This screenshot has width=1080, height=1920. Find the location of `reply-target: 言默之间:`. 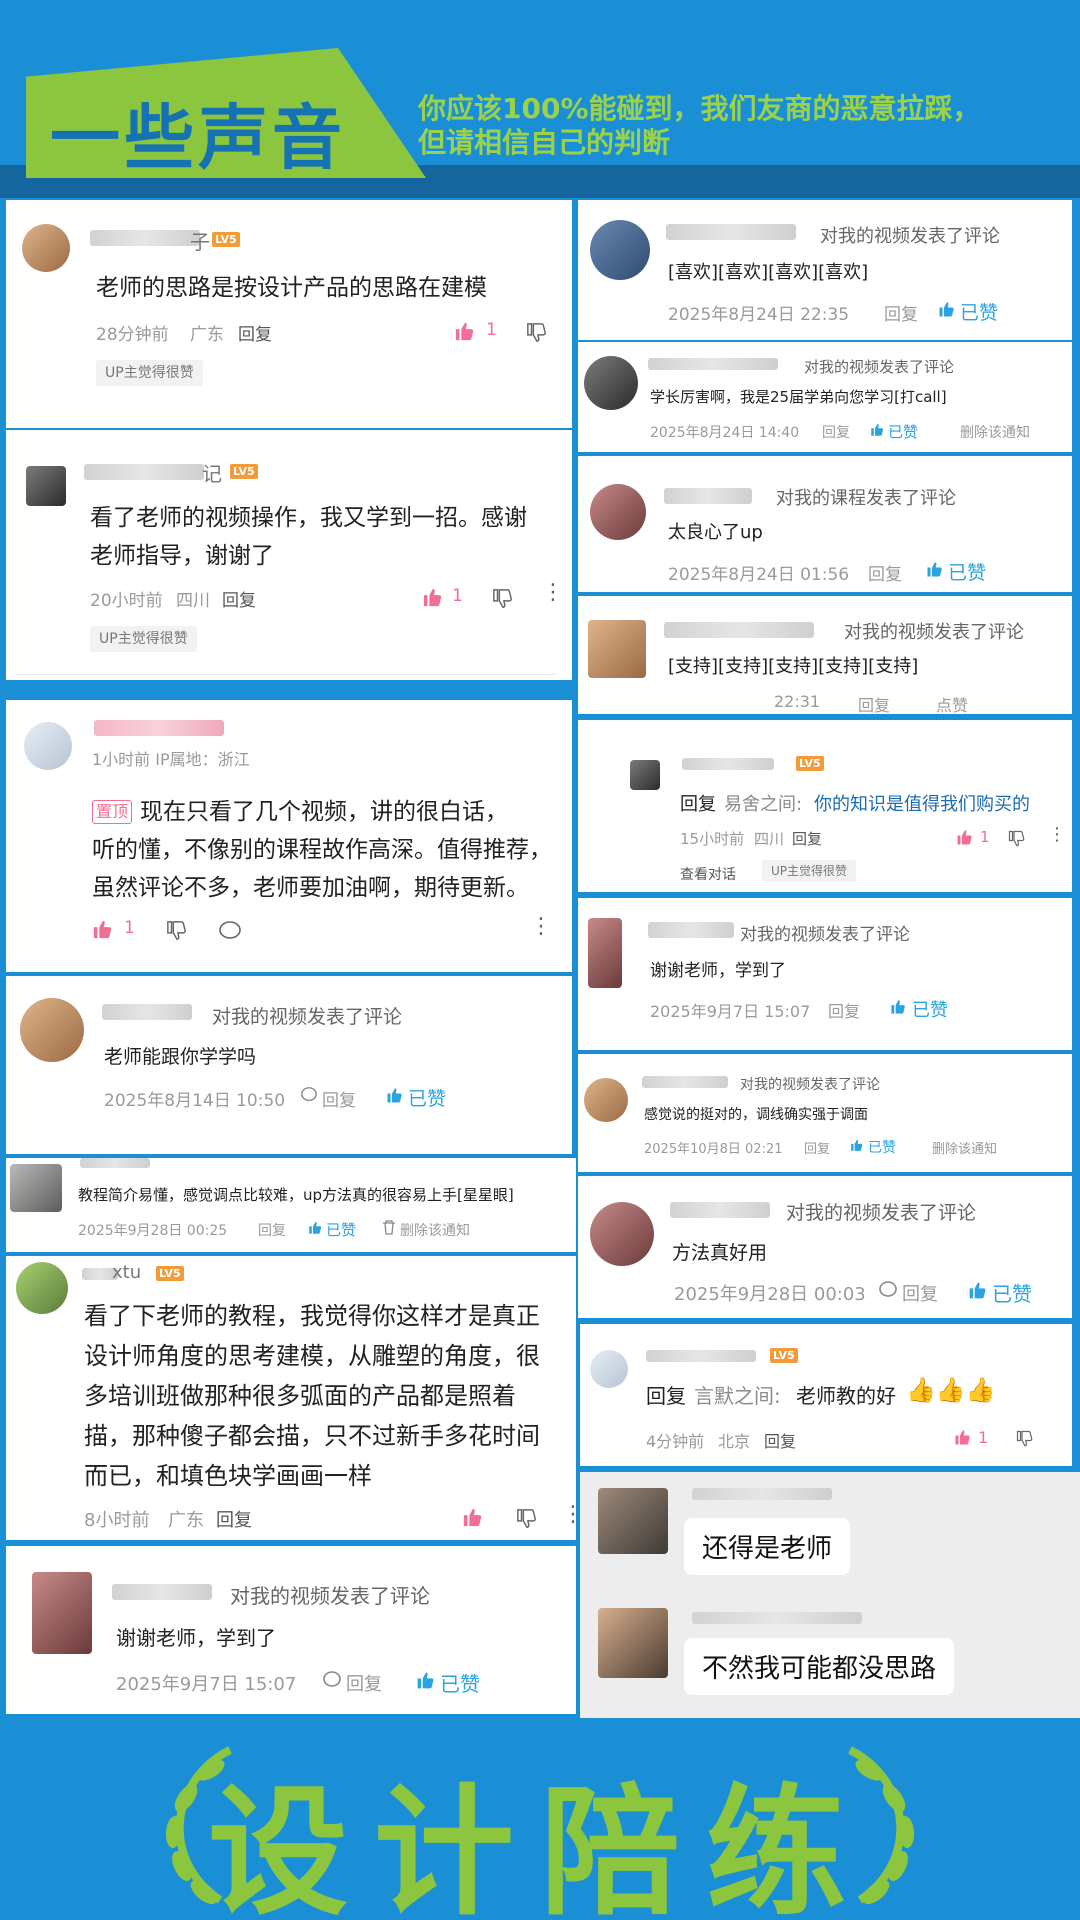

reply-target: 言默之间: is located at coordinates (737, 1394).